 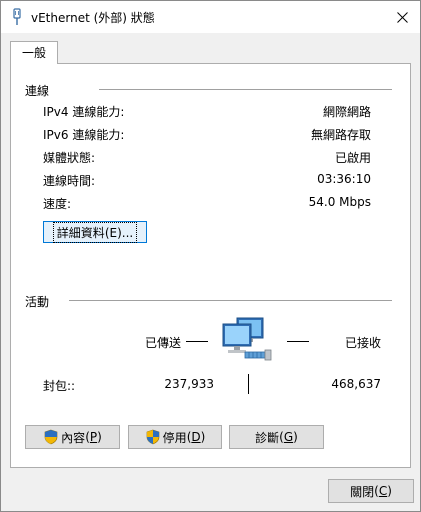 I want to click on sent-dash, so click(x=197, y=341).